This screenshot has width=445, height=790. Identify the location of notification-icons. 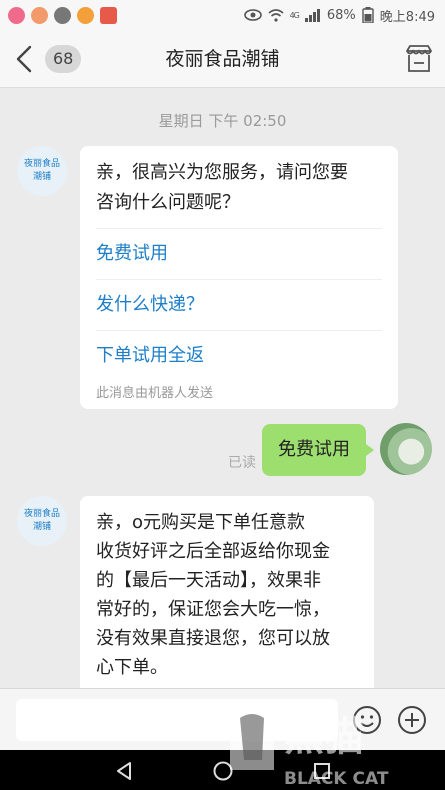
(62, 15).